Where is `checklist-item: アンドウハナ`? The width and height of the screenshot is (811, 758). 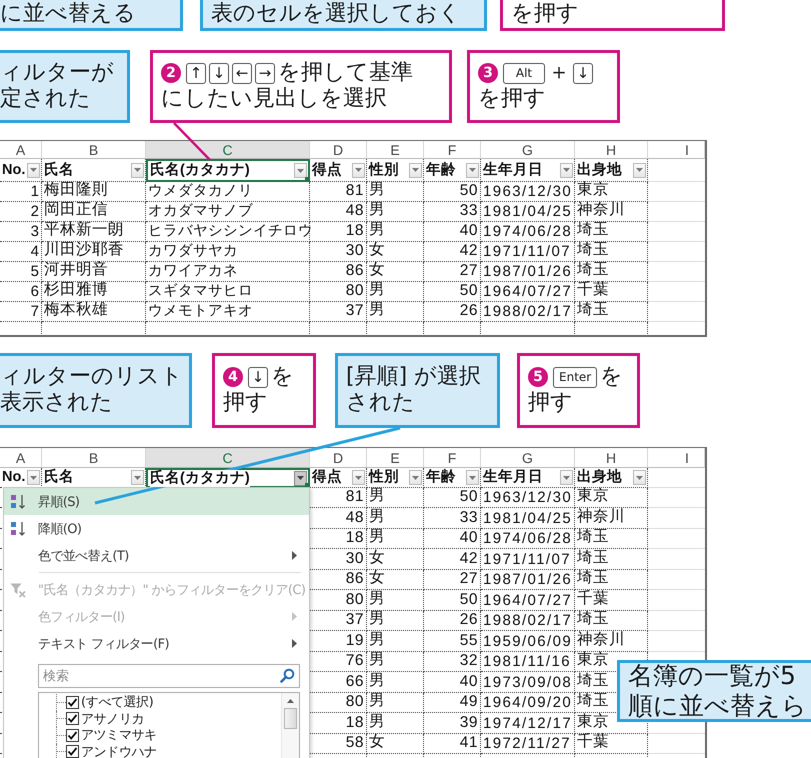
checklist-item: アンドウハナ is located at coordinates (160, 751).